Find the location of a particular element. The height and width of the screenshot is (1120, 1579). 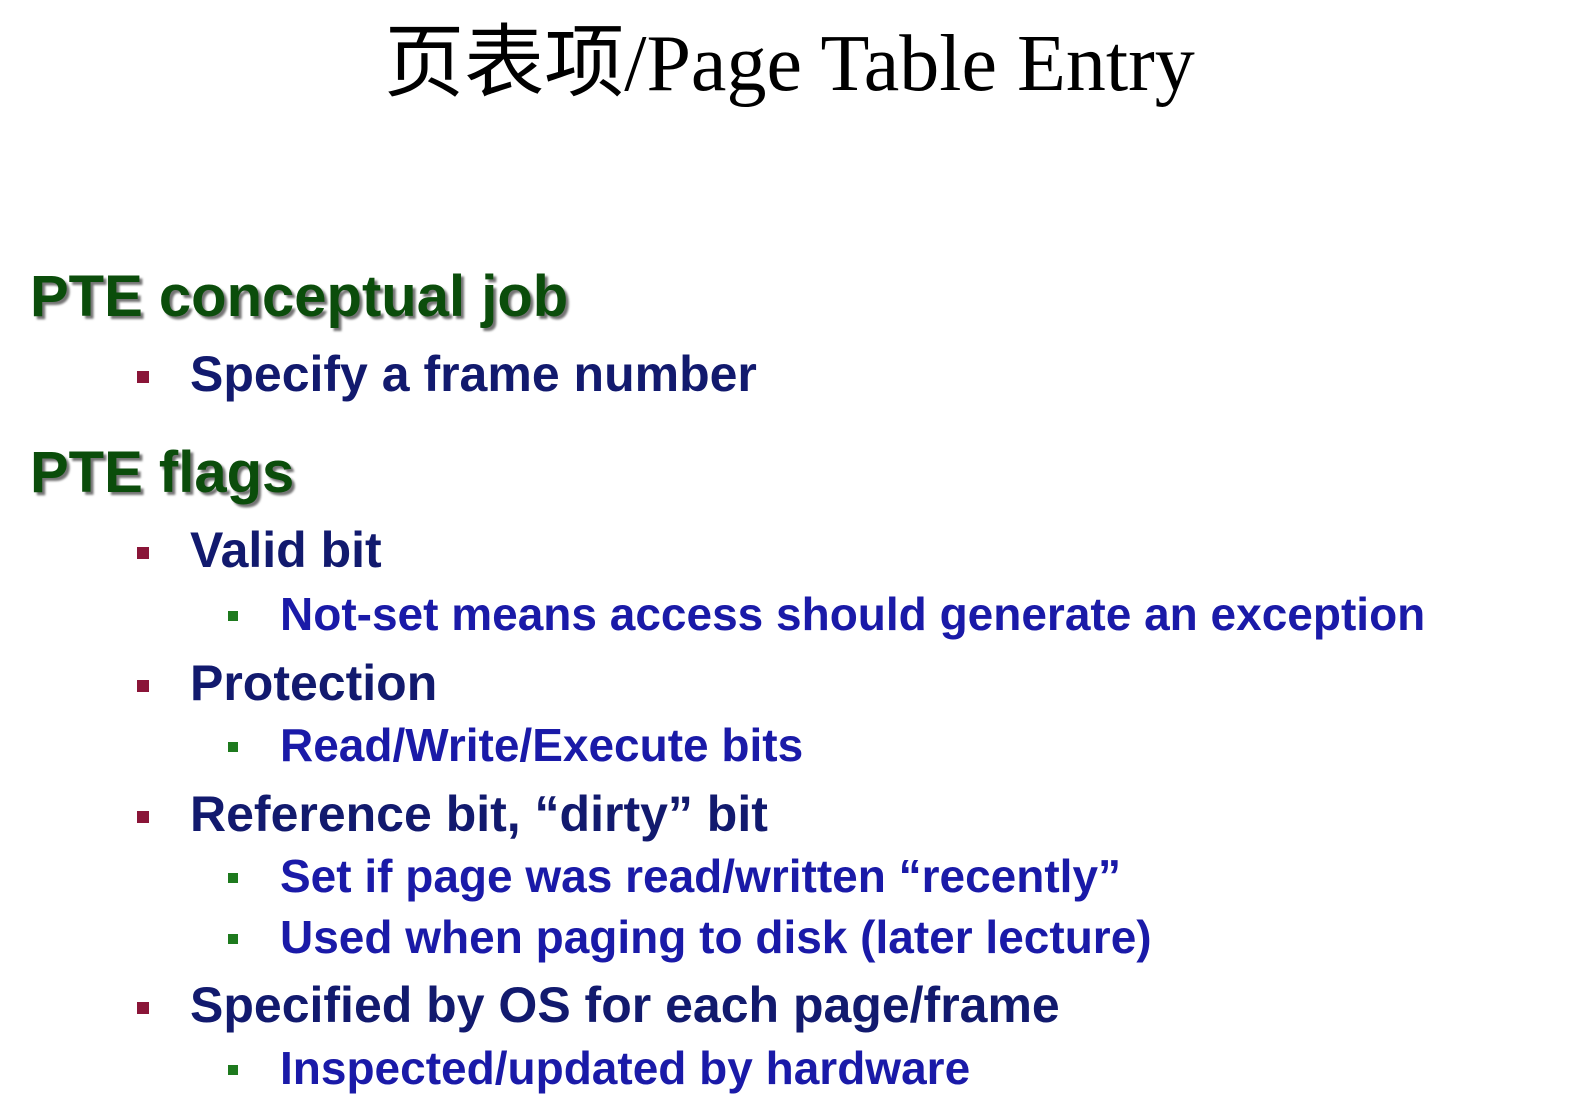

list-item: Valid bit is located at coordinates (286, 550).